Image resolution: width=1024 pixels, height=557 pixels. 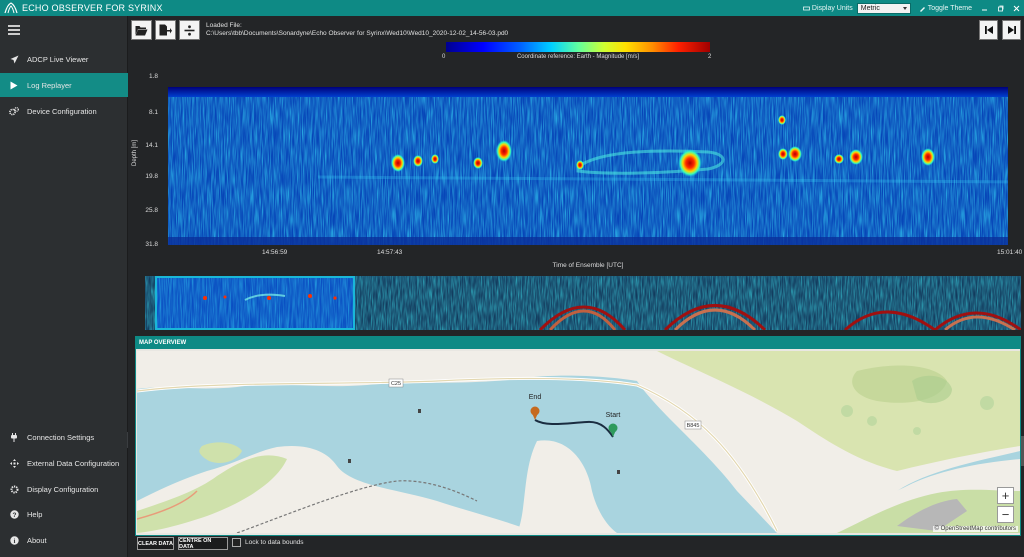 What do you see at coordinates (1000, 8) in the screenshot?
I see `restore-button` at bounding box center [1000, 8].